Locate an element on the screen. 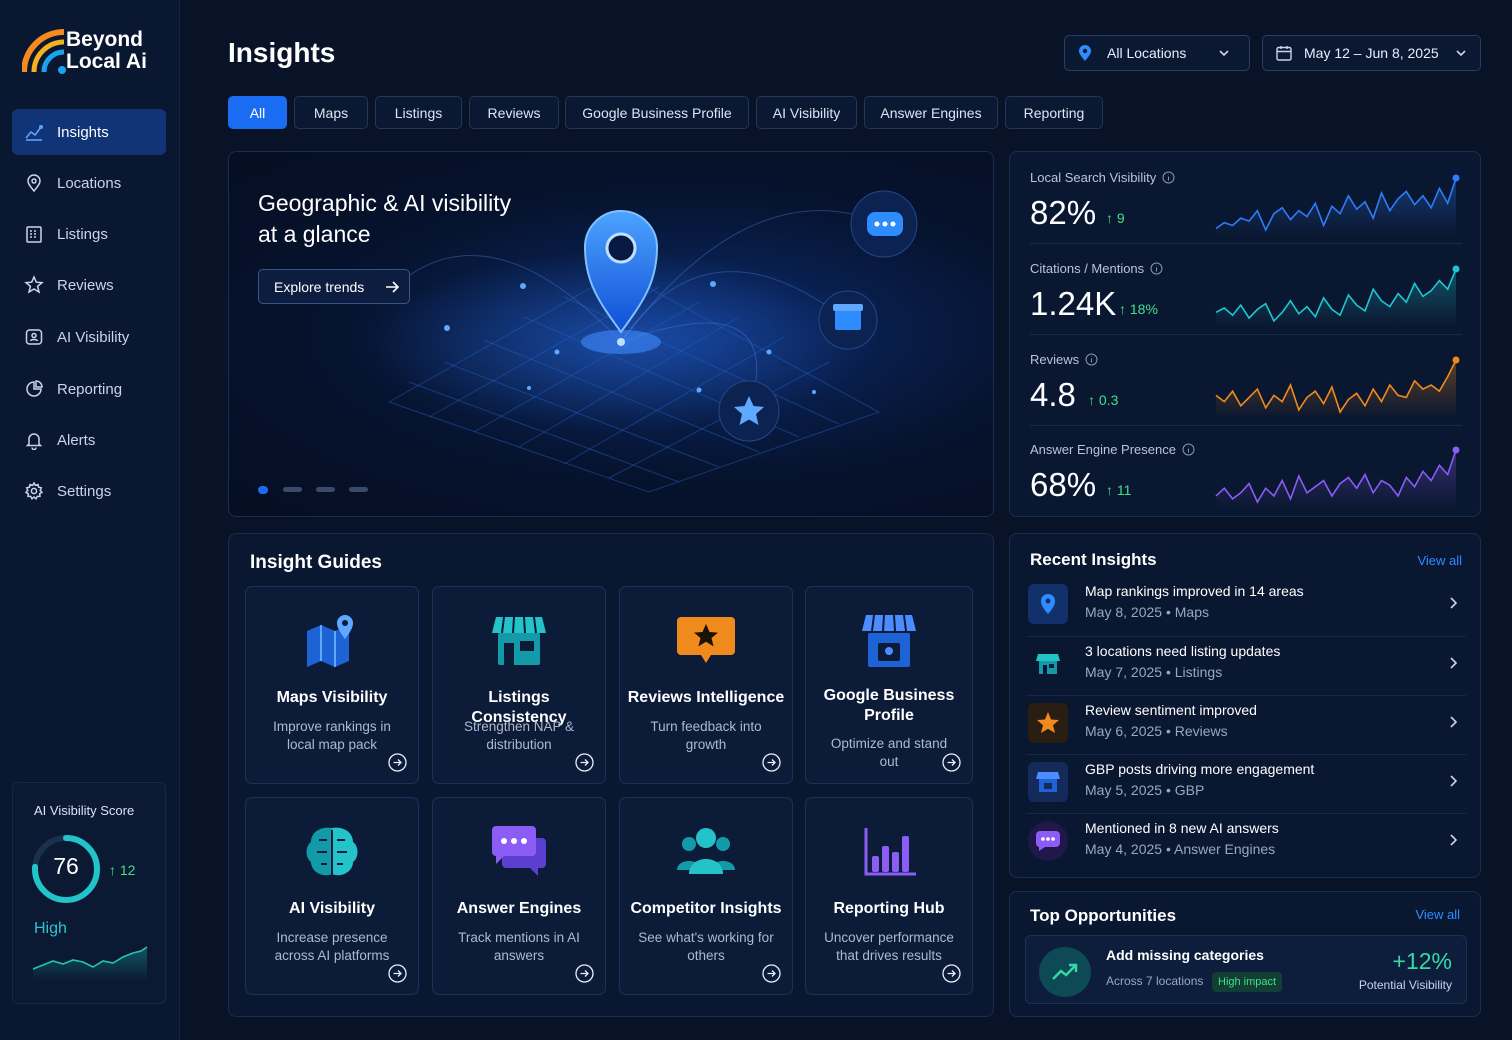 This screenshot has width=1512, height=1040. gear-icon is located at coordinates (34, 490).